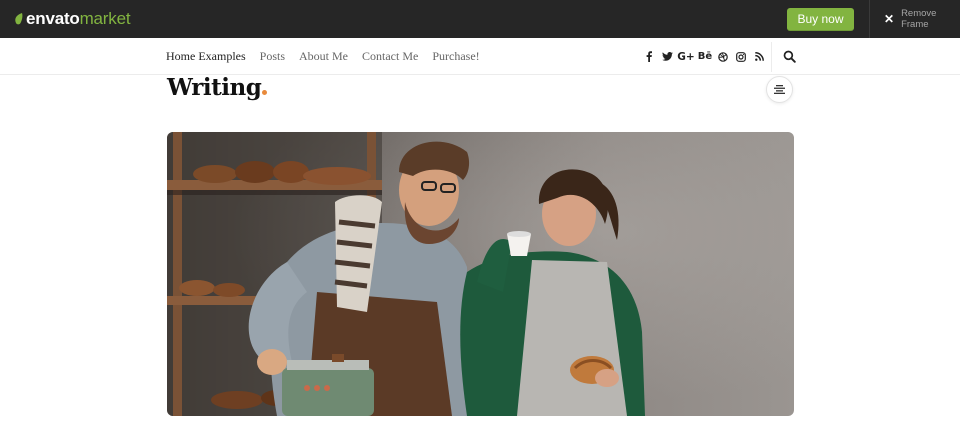 Image resolution: width=960 pixels, height=433 pixels. Describe the element at coordinates (919, 19) in the screenshot. I see `remove-frame-label: Remove Frame` at that location.